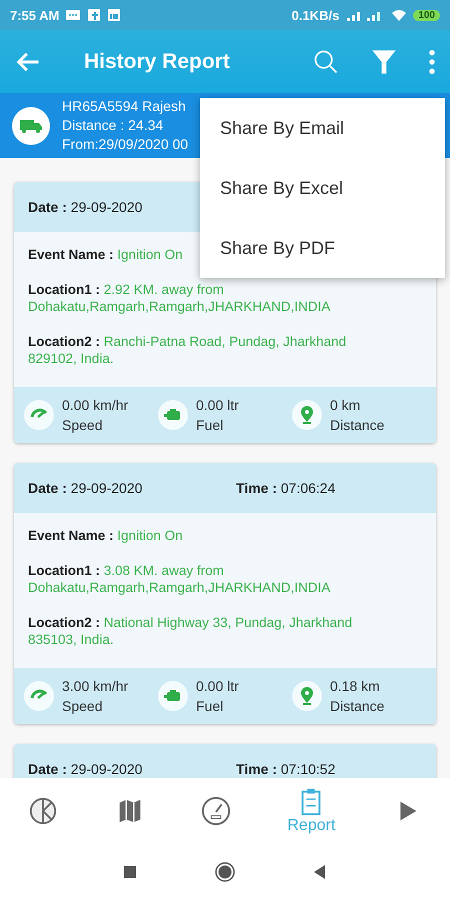 This screenshot has height=900, width=450. I want to click on speedometer-icon, so click(215, 811).